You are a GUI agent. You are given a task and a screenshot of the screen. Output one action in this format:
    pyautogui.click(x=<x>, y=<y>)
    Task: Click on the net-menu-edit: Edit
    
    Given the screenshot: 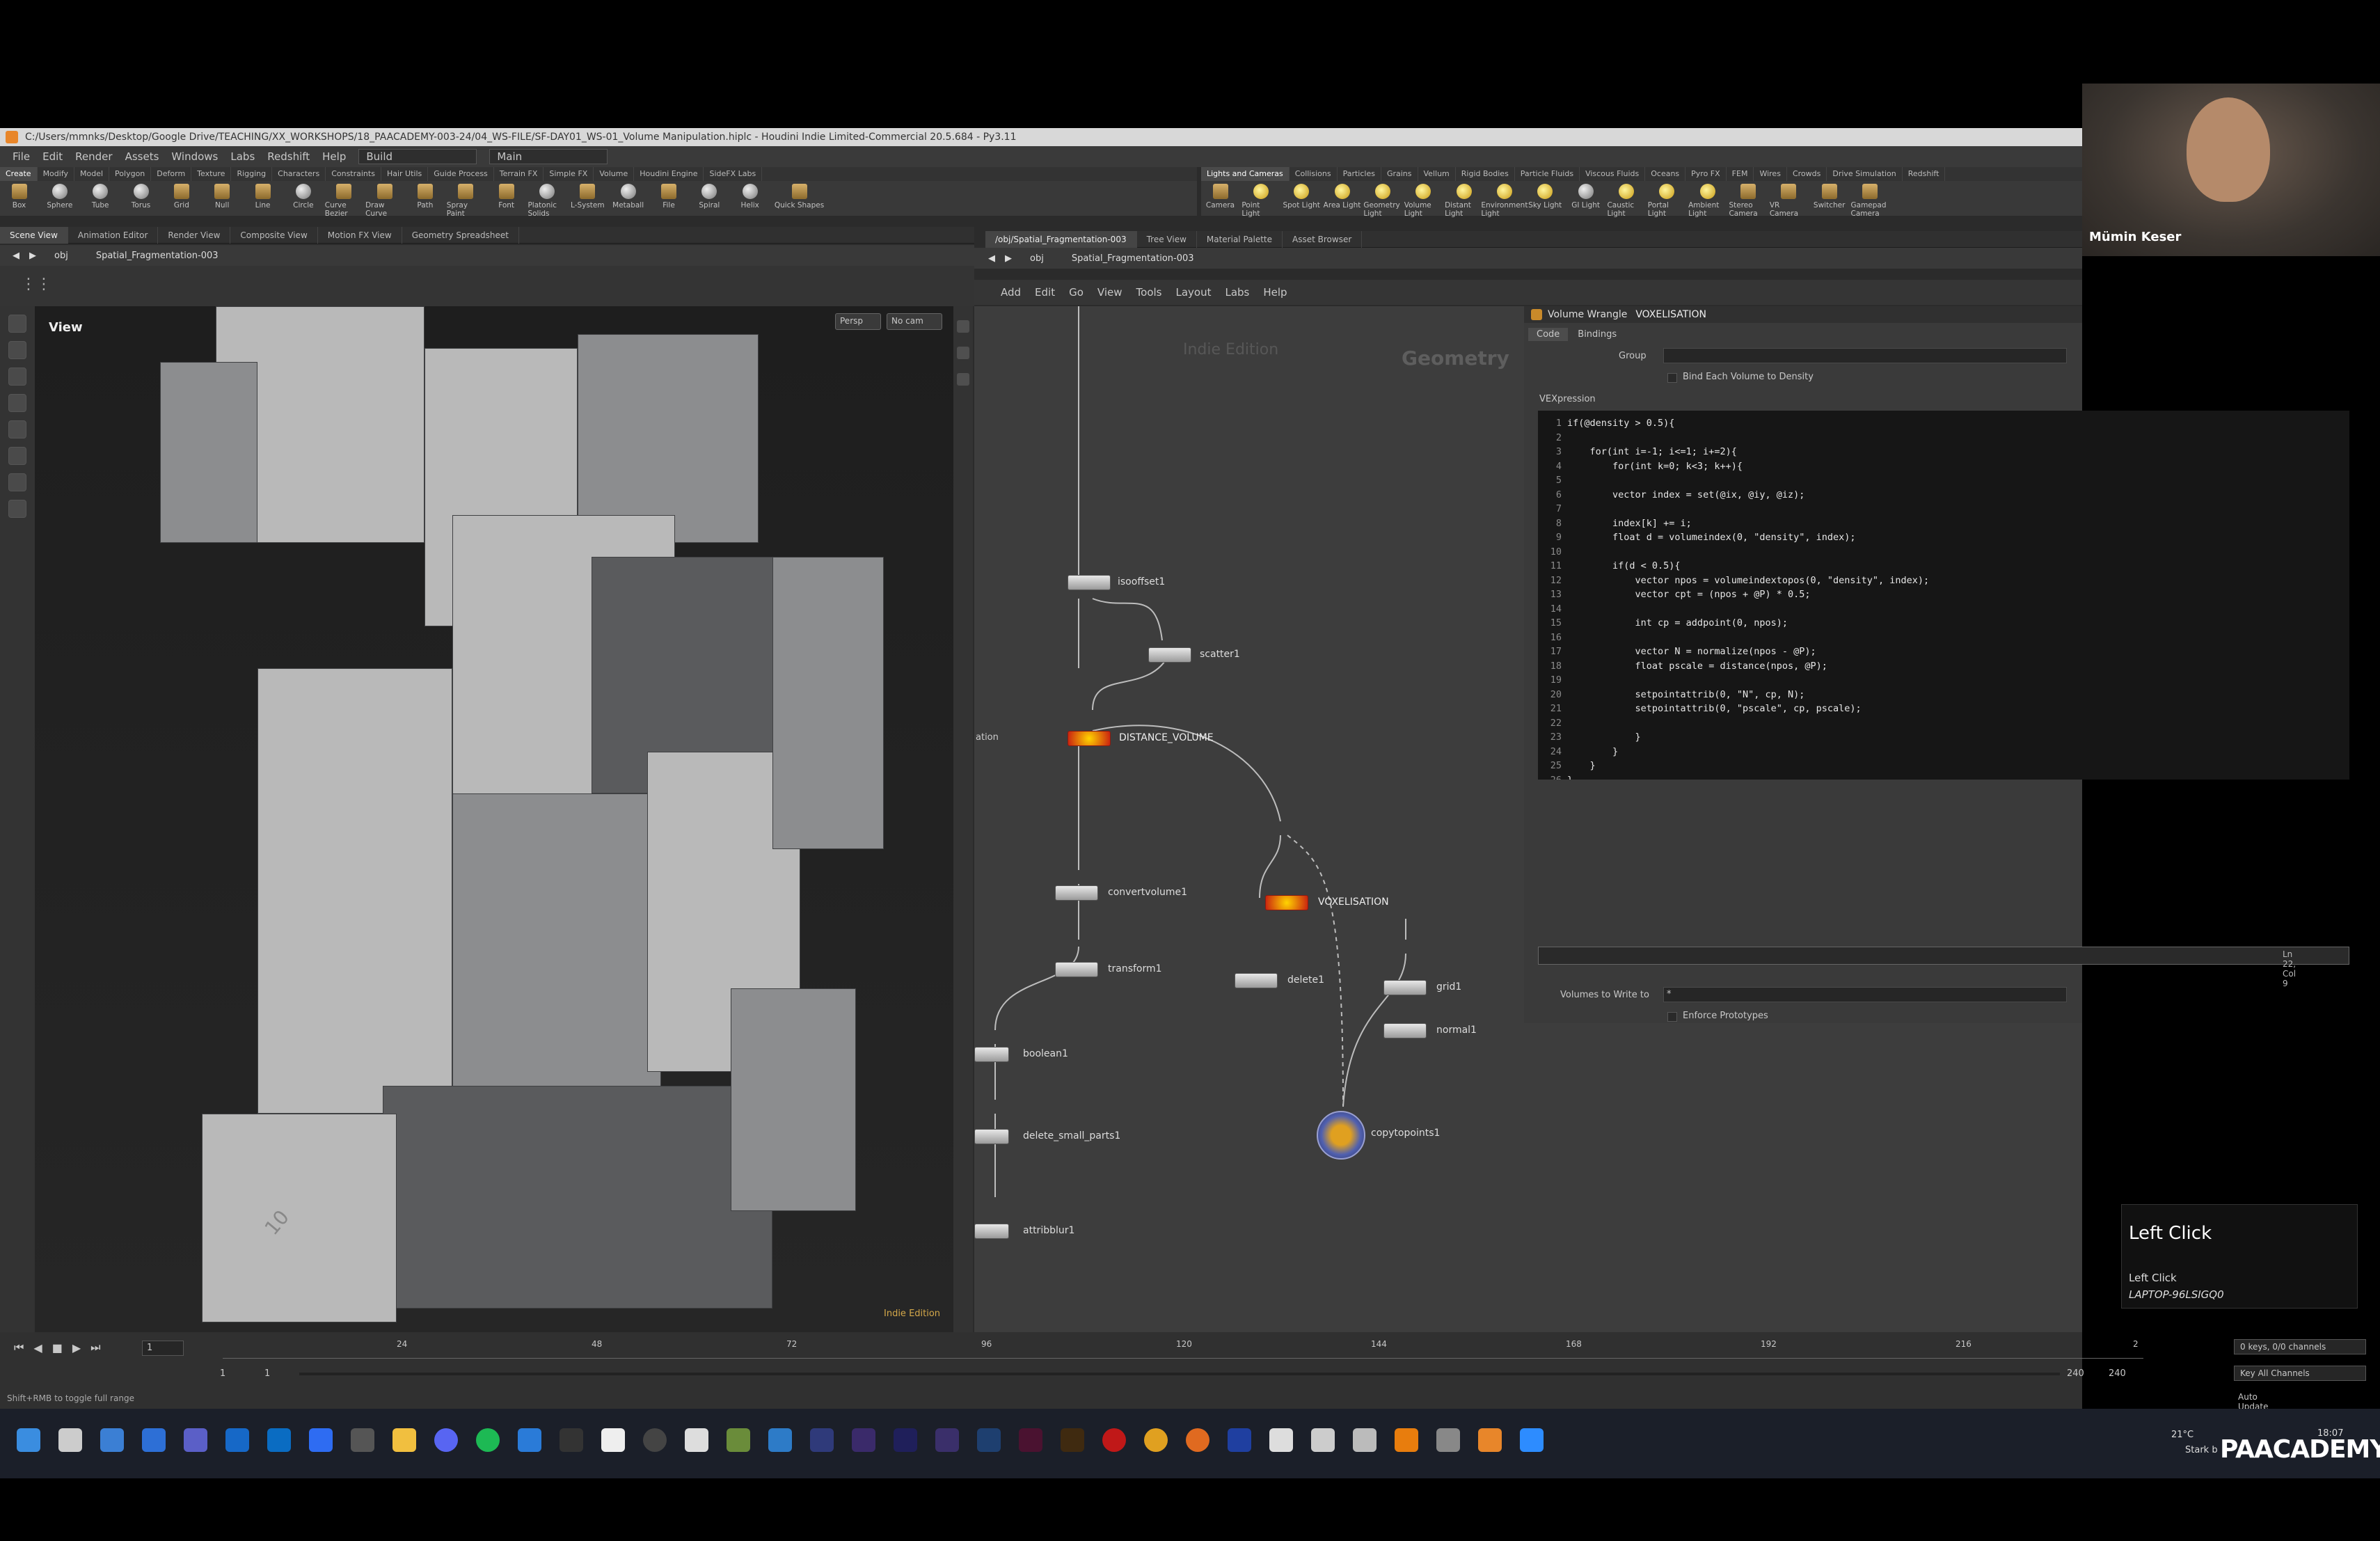 What is the action you would take?
    pyautogui.click(x=1045, y=292)
    